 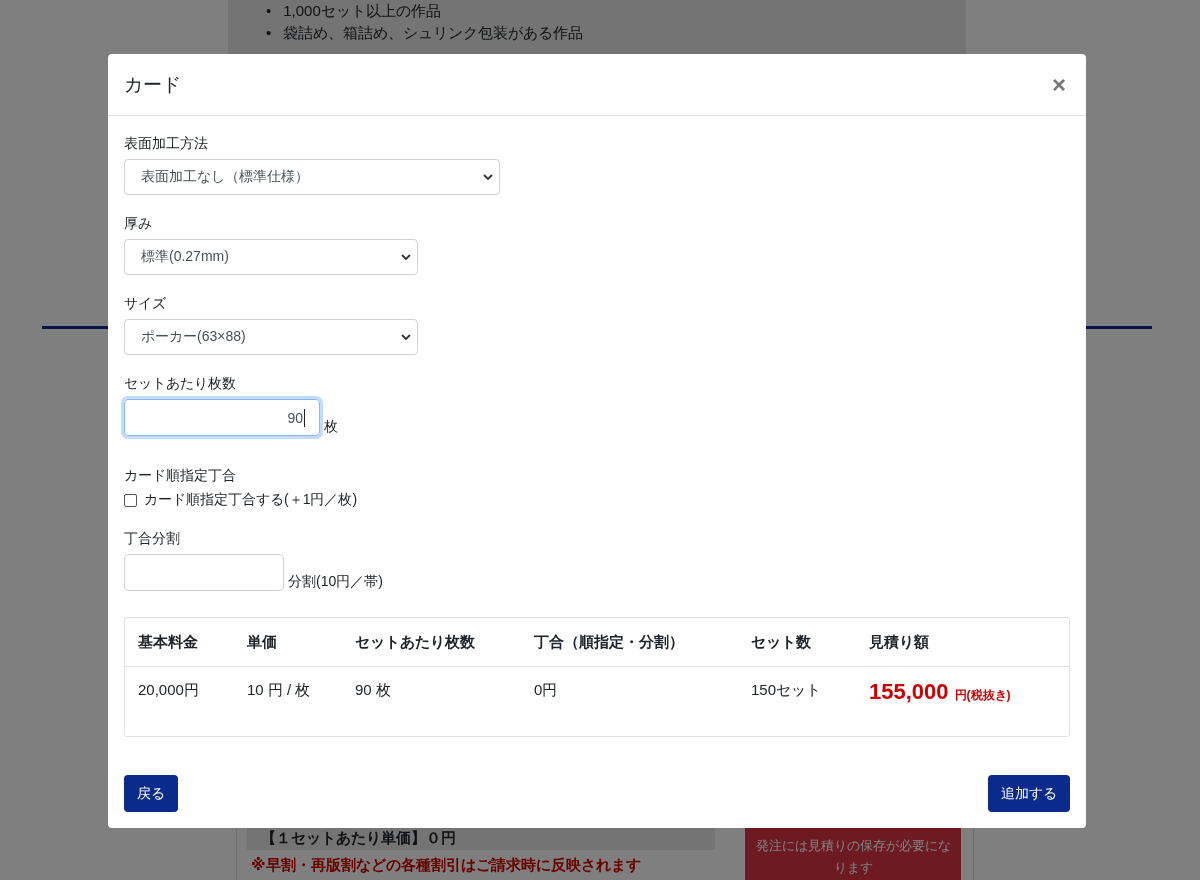 What do you see at coordinates (152, 84) in the screenshot?
I see `modal-title: カード` at bounding box center [152, 84].